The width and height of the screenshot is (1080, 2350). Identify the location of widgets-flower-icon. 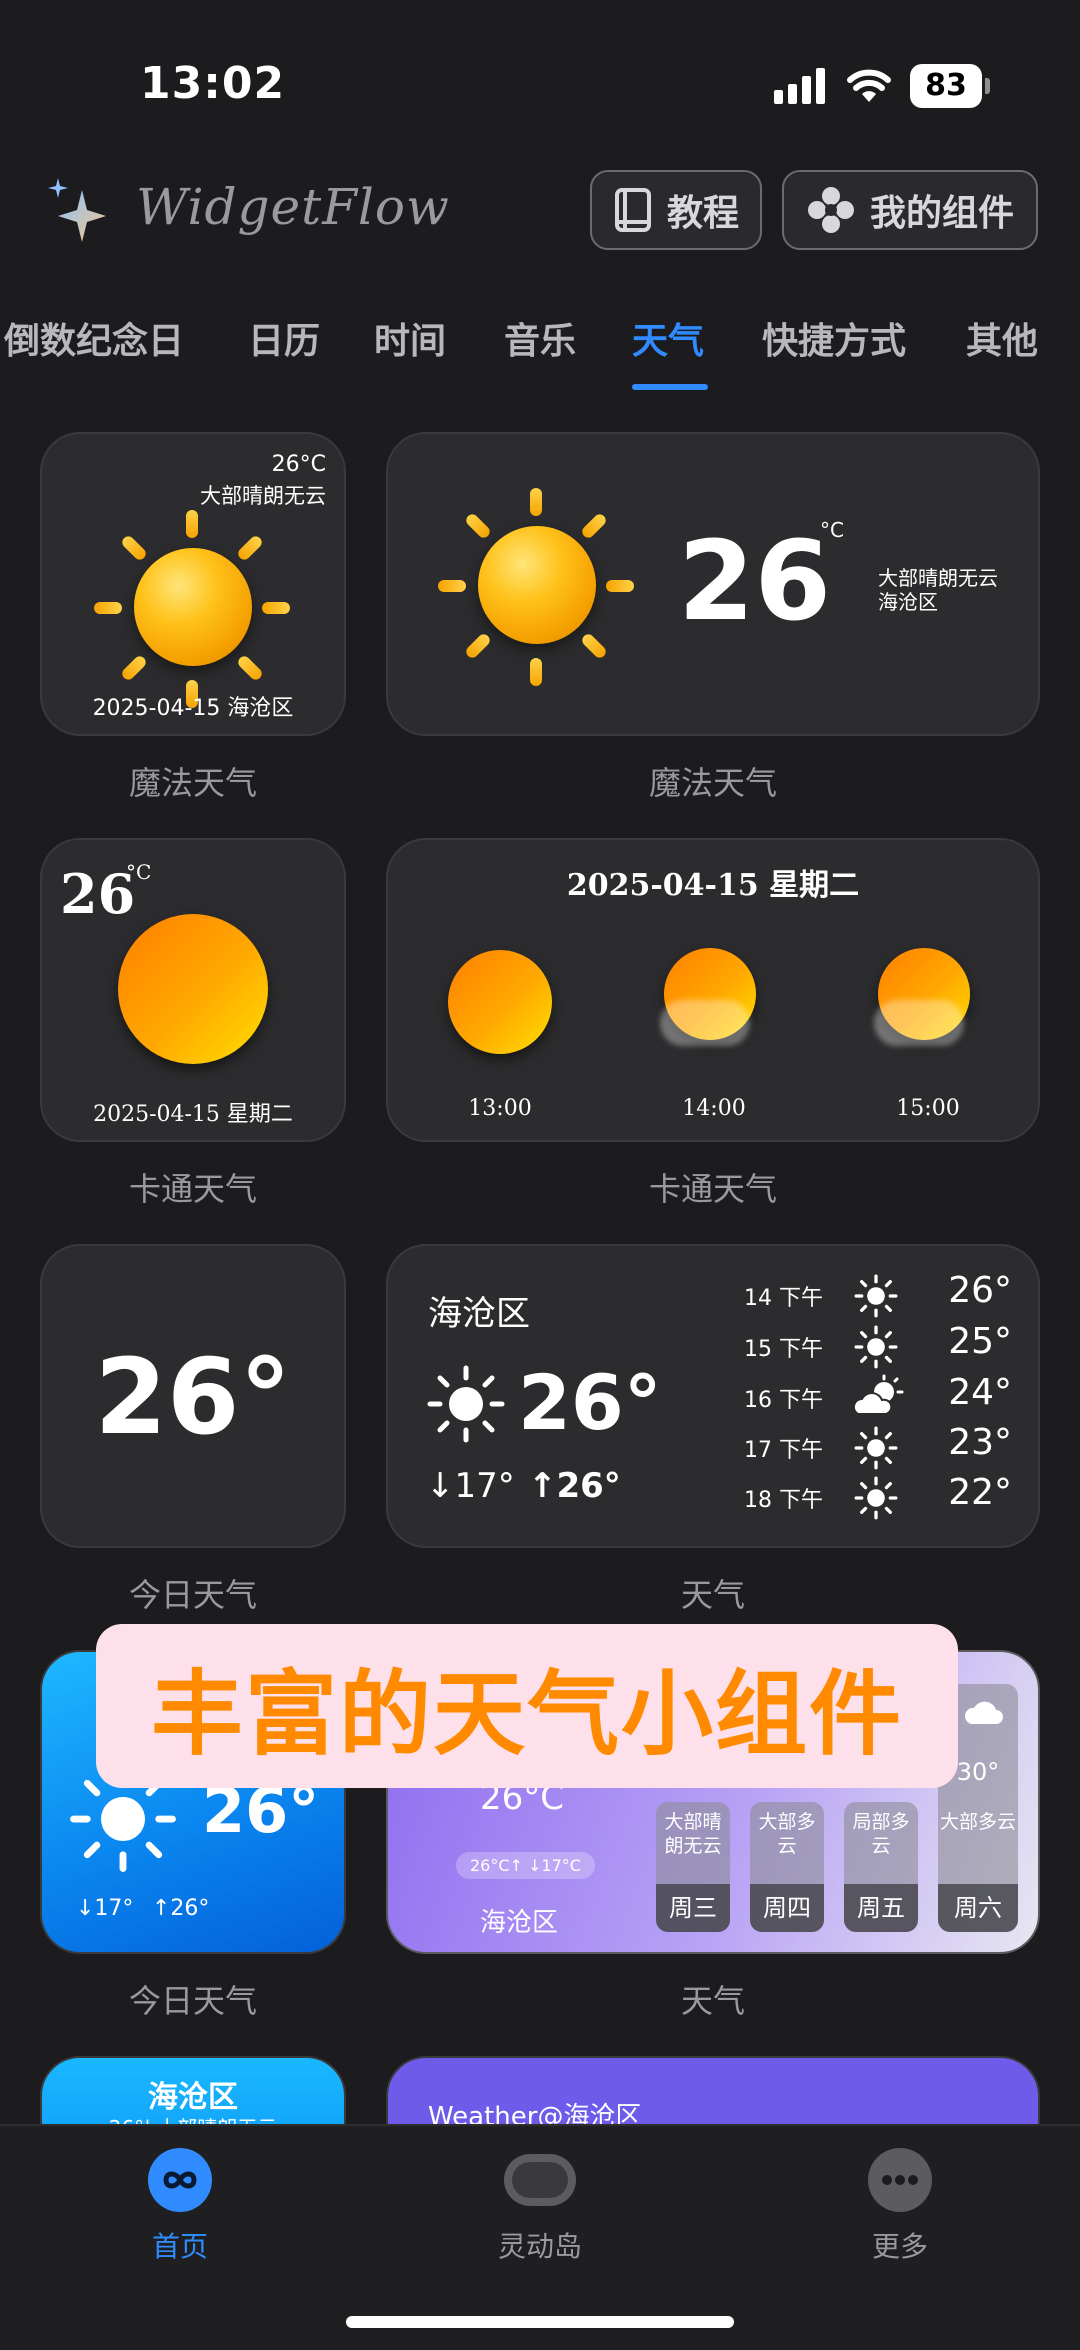
(830, 210).